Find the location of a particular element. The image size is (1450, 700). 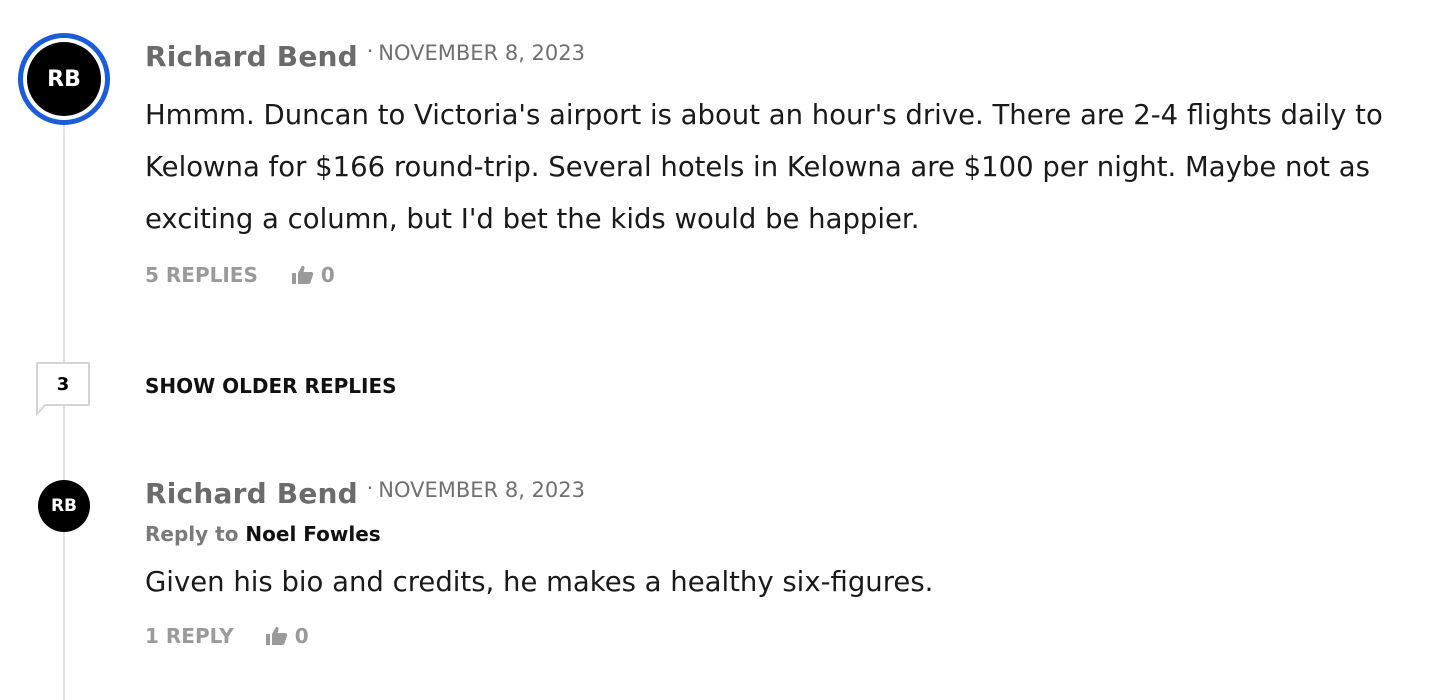

reply-like-count: 0 is located at coordinates (301, 636).